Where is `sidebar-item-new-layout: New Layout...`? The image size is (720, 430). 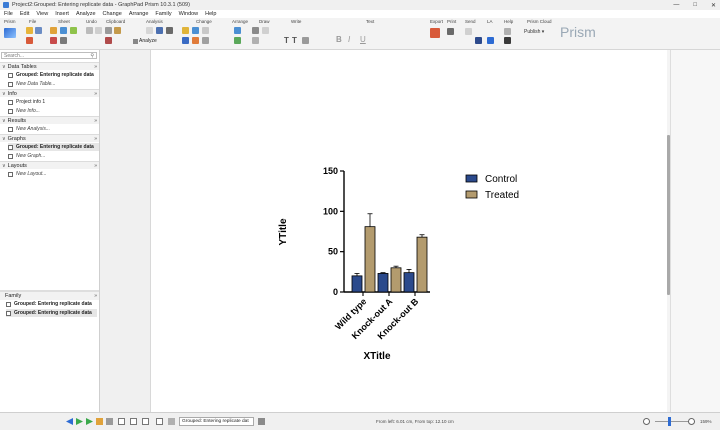
sidebar-item-new-layout: New Layout... is located at coordinates (53, 174).